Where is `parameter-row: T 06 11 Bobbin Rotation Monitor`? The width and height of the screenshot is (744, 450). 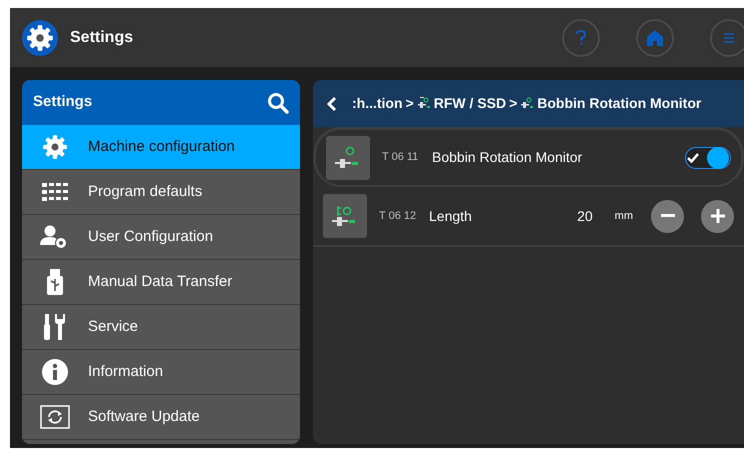 parameter-row: T 06 11 Bobbin Rotation Monitor is located at coordinates (528, 157).